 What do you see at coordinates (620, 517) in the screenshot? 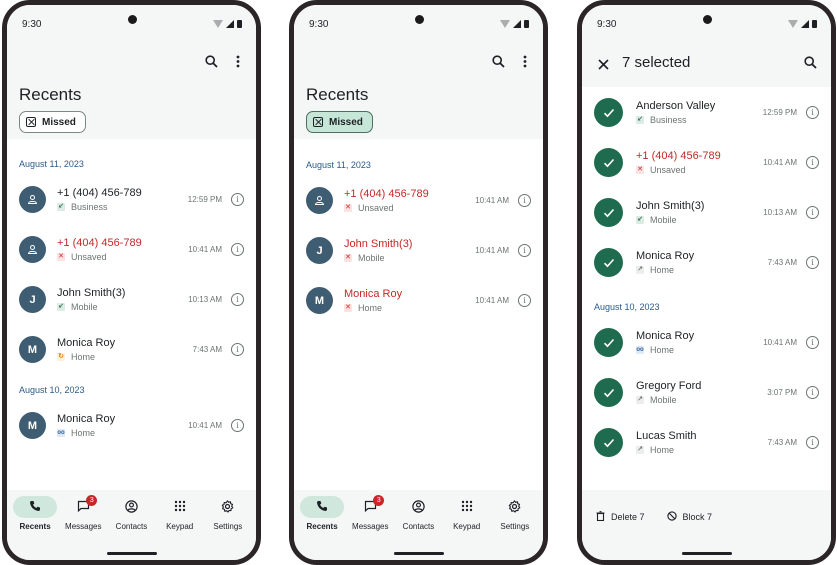
I see `delete-button: Delete 7` at bounding box center [620, 517].